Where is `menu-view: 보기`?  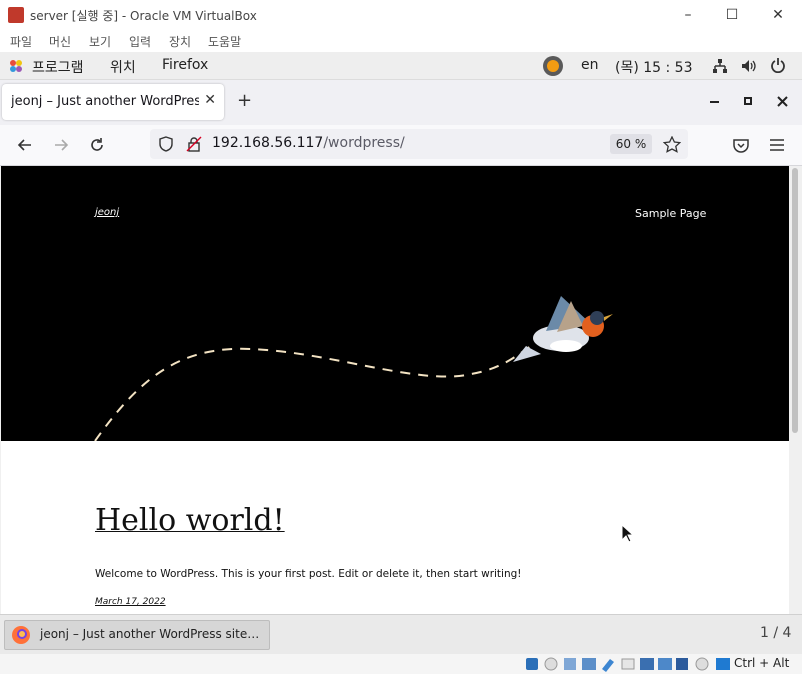 menu-view: 보기 is located at coordinates (100, 41).